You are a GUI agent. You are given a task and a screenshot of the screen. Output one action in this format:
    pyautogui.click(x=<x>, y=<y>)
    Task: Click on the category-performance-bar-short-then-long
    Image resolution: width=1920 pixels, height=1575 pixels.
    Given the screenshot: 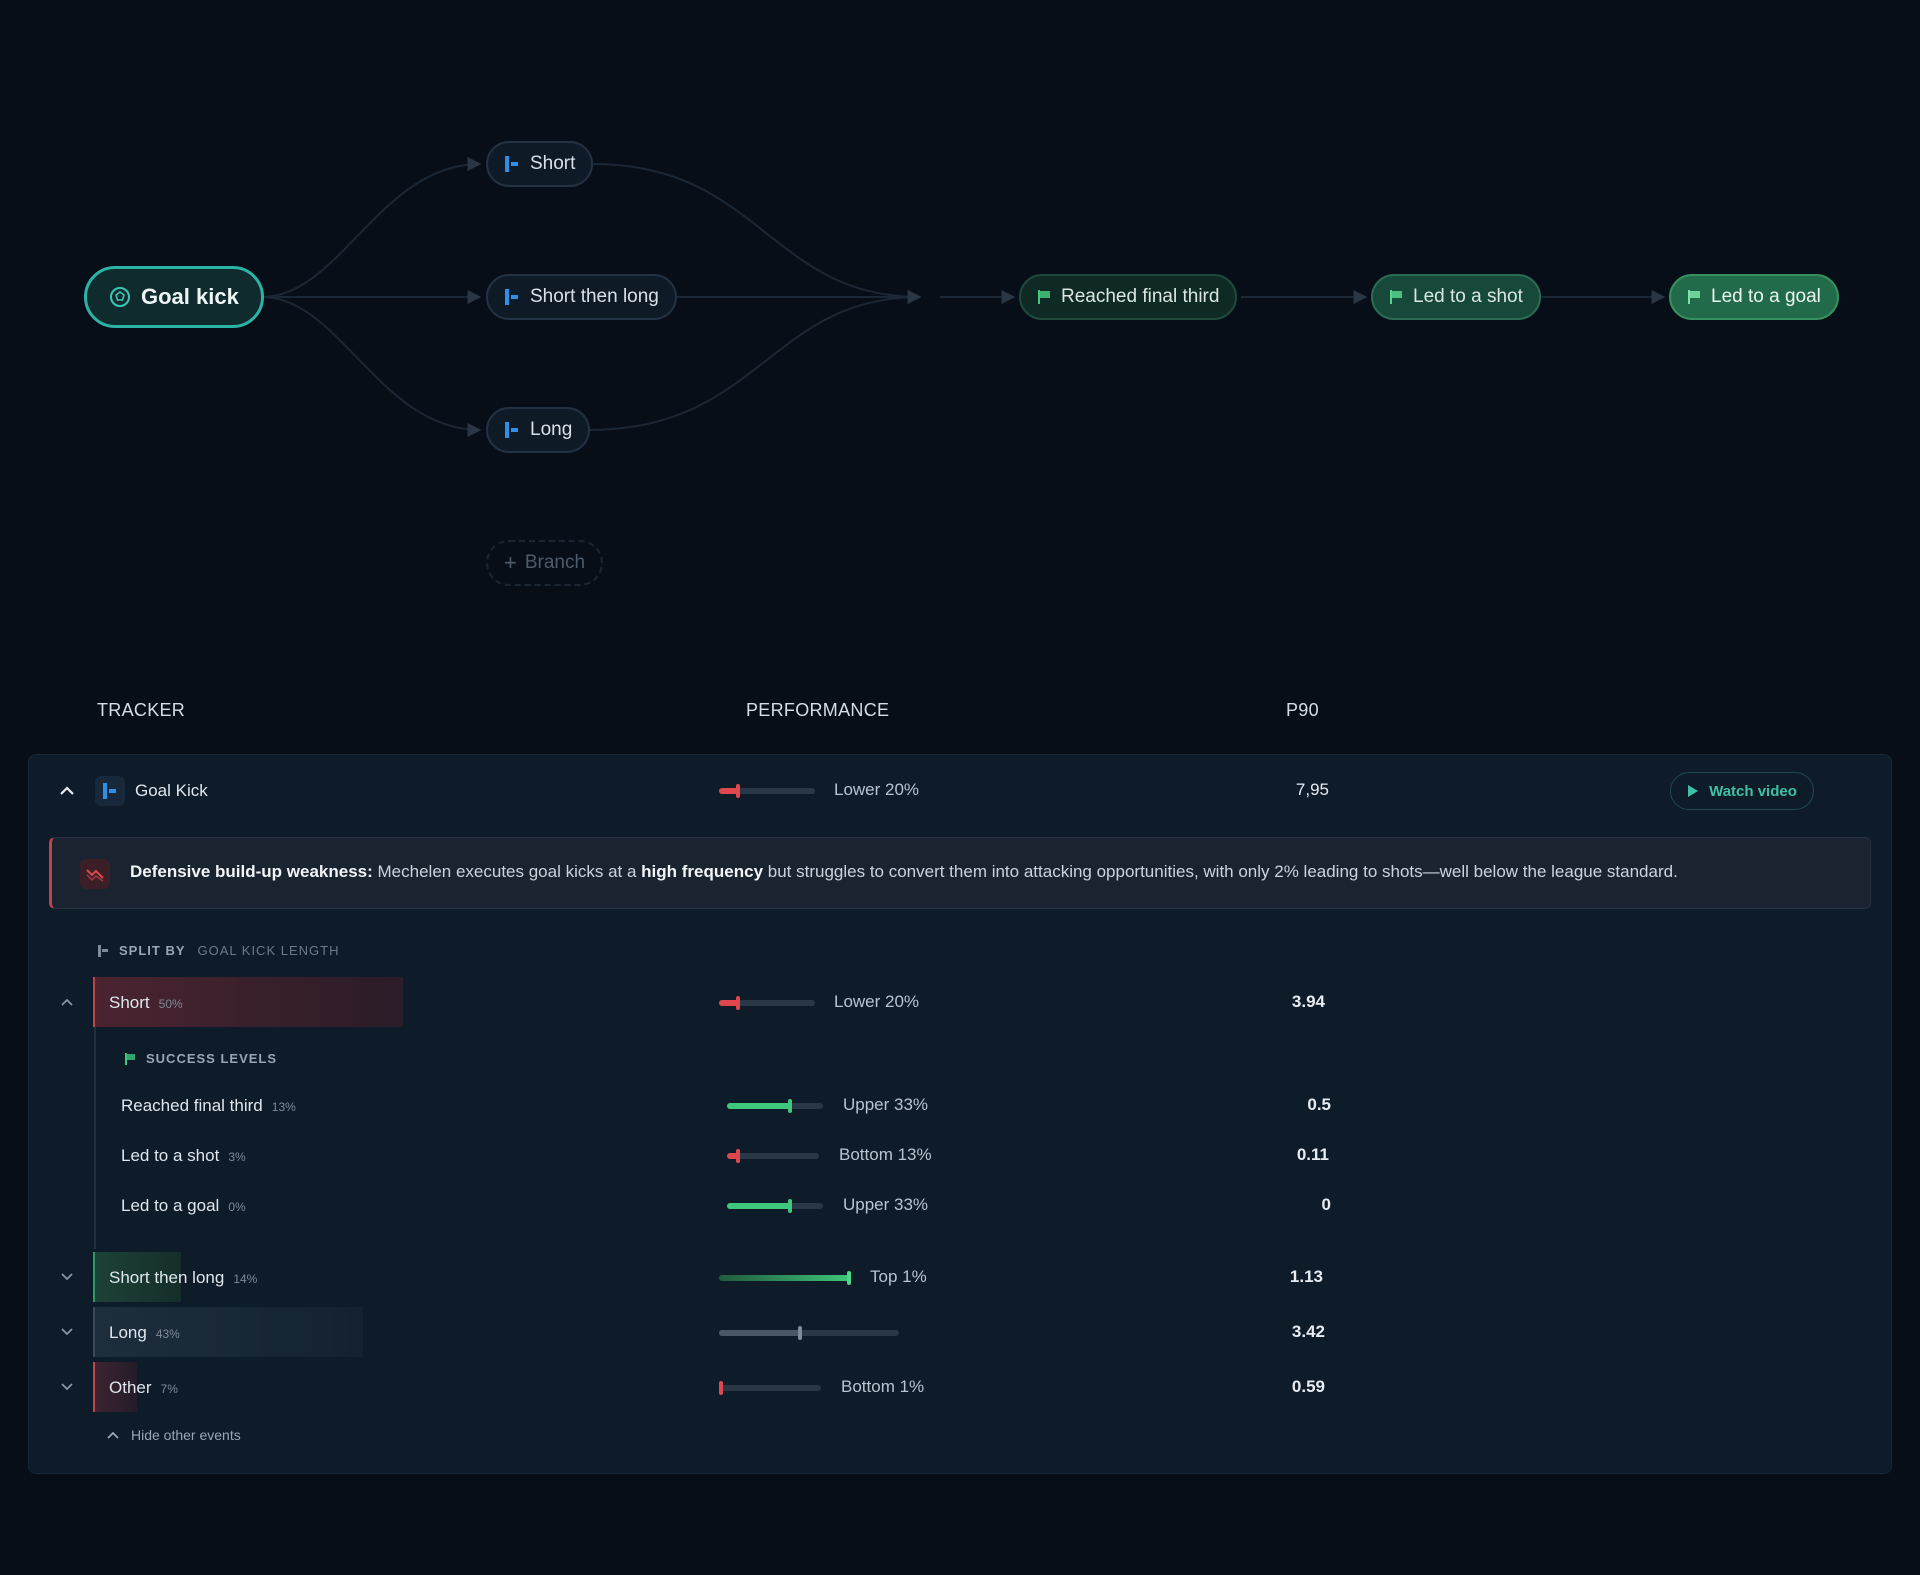 What is the action you would take?
    pyautogui.click(x=785, y=1278)
    